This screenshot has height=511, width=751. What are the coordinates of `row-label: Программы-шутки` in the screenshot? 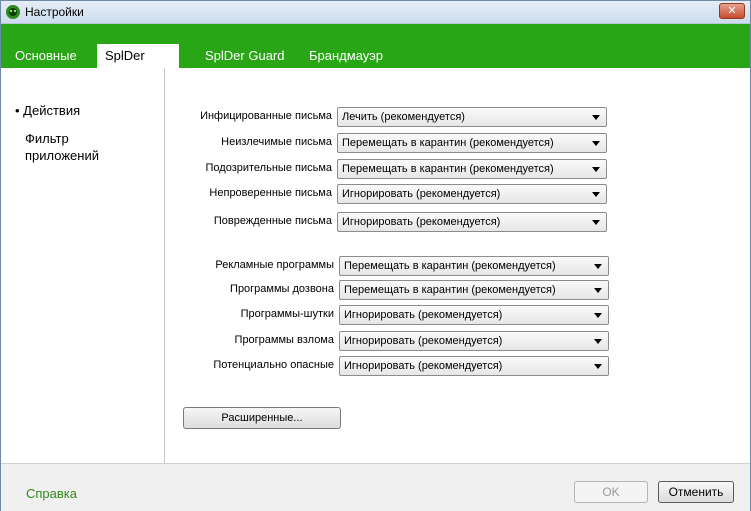 It's located at (287, 314).